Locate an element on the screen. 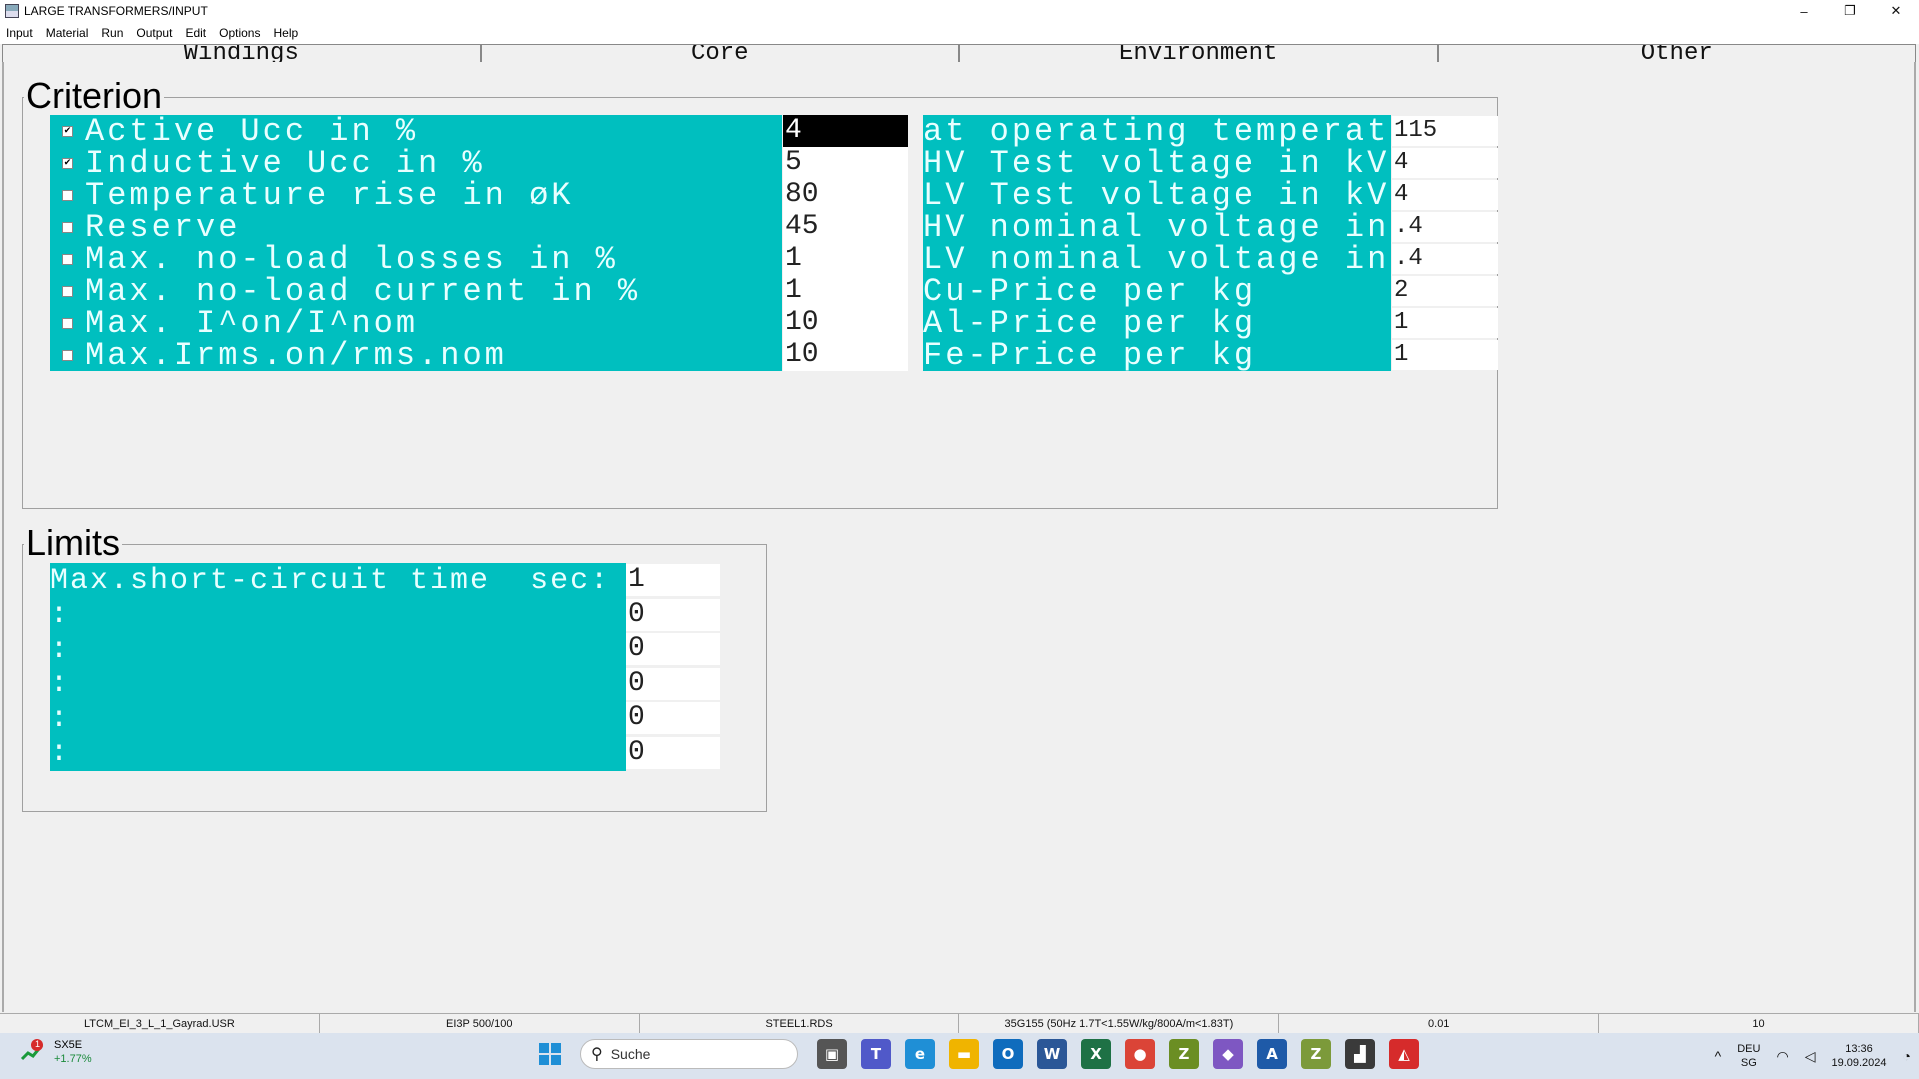  taskbar-apps: ⚲ Suche ▣ Te ▬ O W X ● Z ◆ A Z ▟ ◭ is located at coordinates (977, 1054).